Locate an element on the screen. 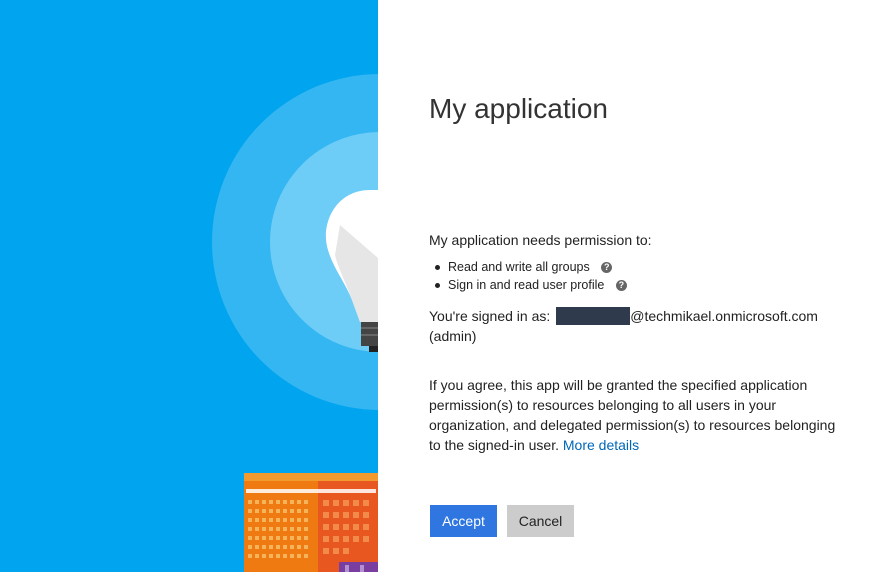 The height and width of the screenshot is (572, 876). redacted-username is located at coordinates (593, 316).